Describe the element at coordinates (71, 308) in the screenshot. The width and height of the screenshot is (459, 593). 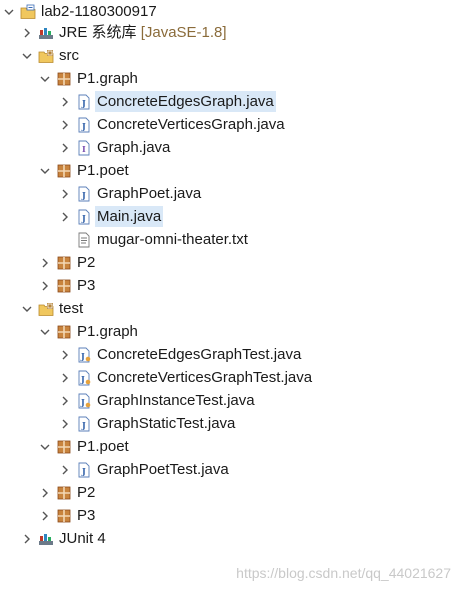
I see `tree-item-label: test` at that location.